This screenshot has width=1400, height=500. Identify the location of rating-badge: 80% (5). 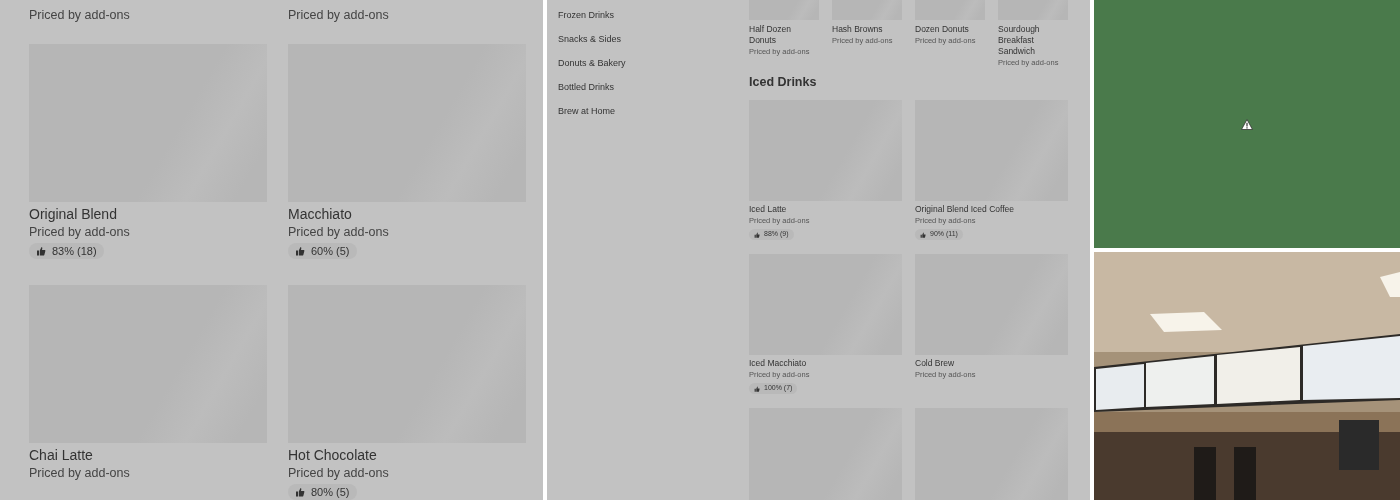
(322, 492).